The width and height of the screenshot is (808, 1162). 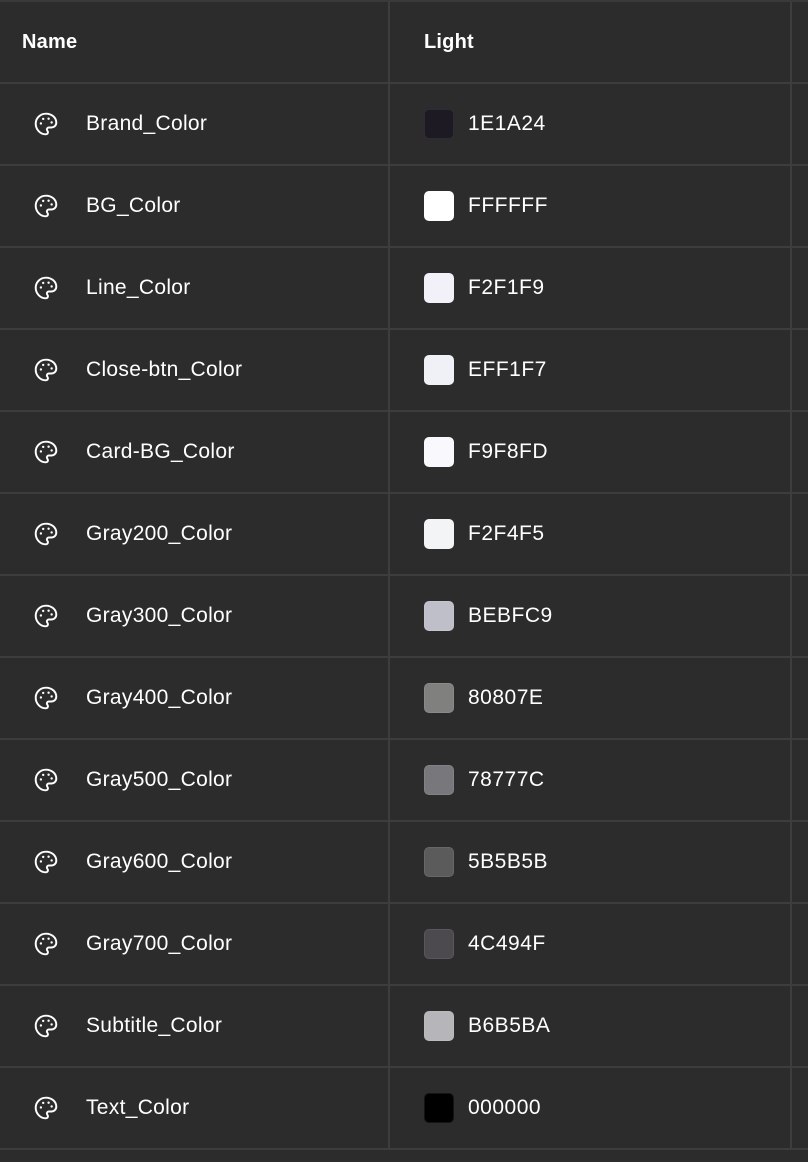 I want to click on table-row: BG_Color FFFFFF, so click(x=404, y=207).